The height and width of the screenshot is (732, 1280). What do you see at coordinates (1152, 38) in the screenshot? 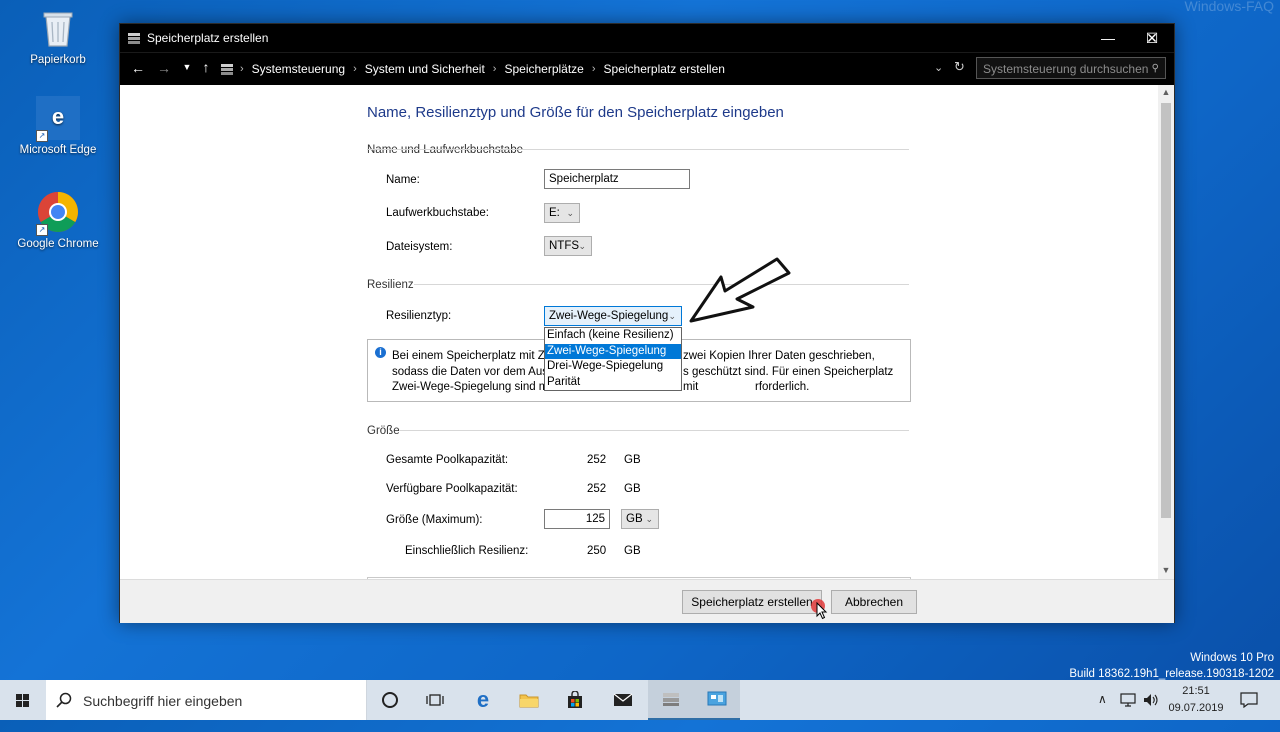
I see `close-button: ✕` at bounding box center [1152, 38].